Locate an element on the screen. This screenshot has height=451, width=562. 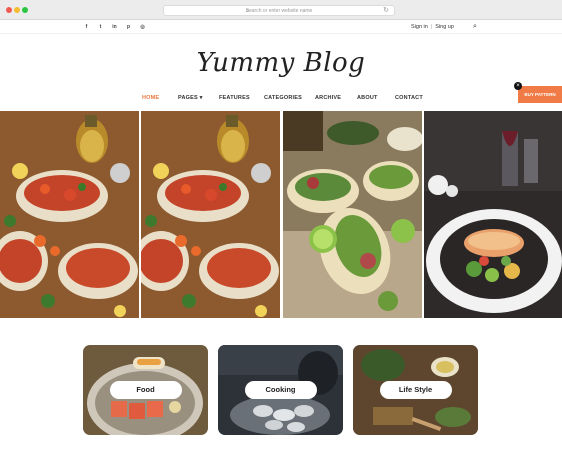
nav-item-pages: PAGES ▾ is located at coordinates (190, 98).